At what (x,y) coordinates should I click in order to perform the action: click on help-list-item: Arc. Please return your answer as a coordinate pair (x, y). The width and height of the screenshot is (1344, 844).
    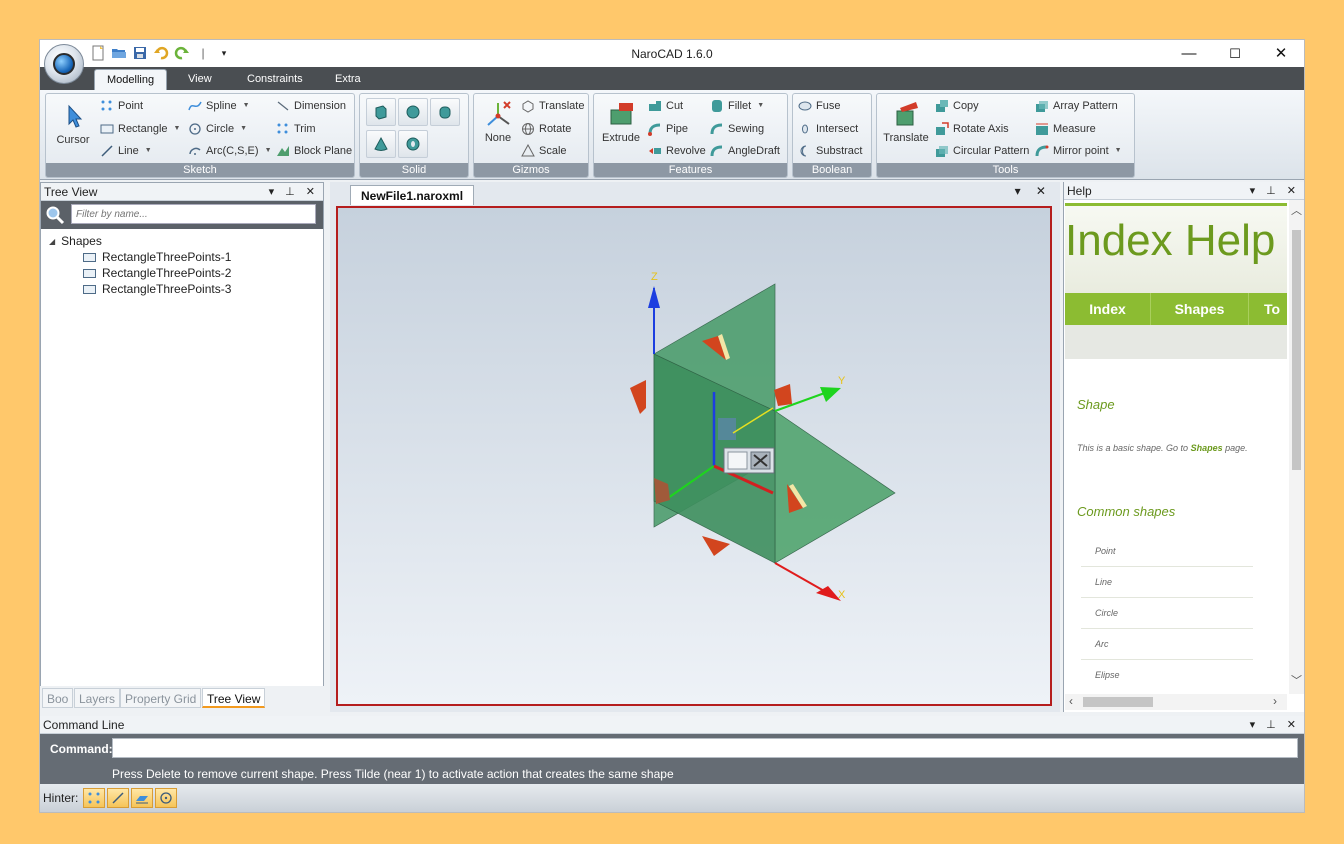
    Looking at the image, I should click on (1167, 644).